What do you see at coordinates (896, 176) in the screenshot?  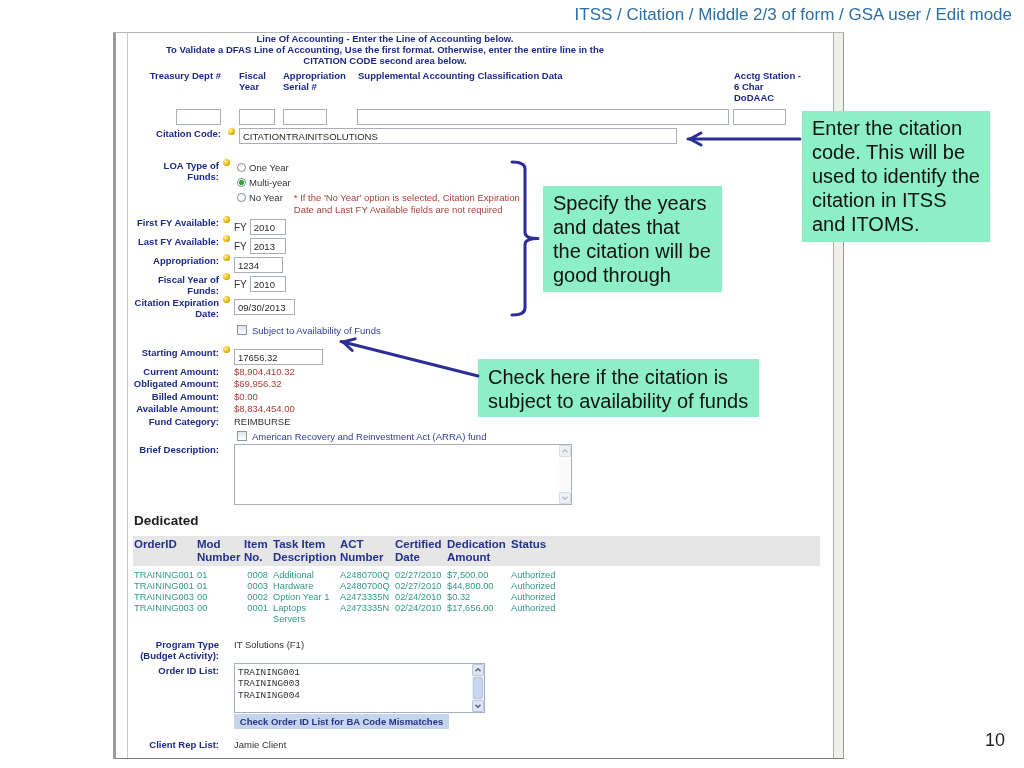 I see `callout: Enter the citation code. This will be used to identify the citation in ITSS and ITOMS.` at bounding box center [896, 176].